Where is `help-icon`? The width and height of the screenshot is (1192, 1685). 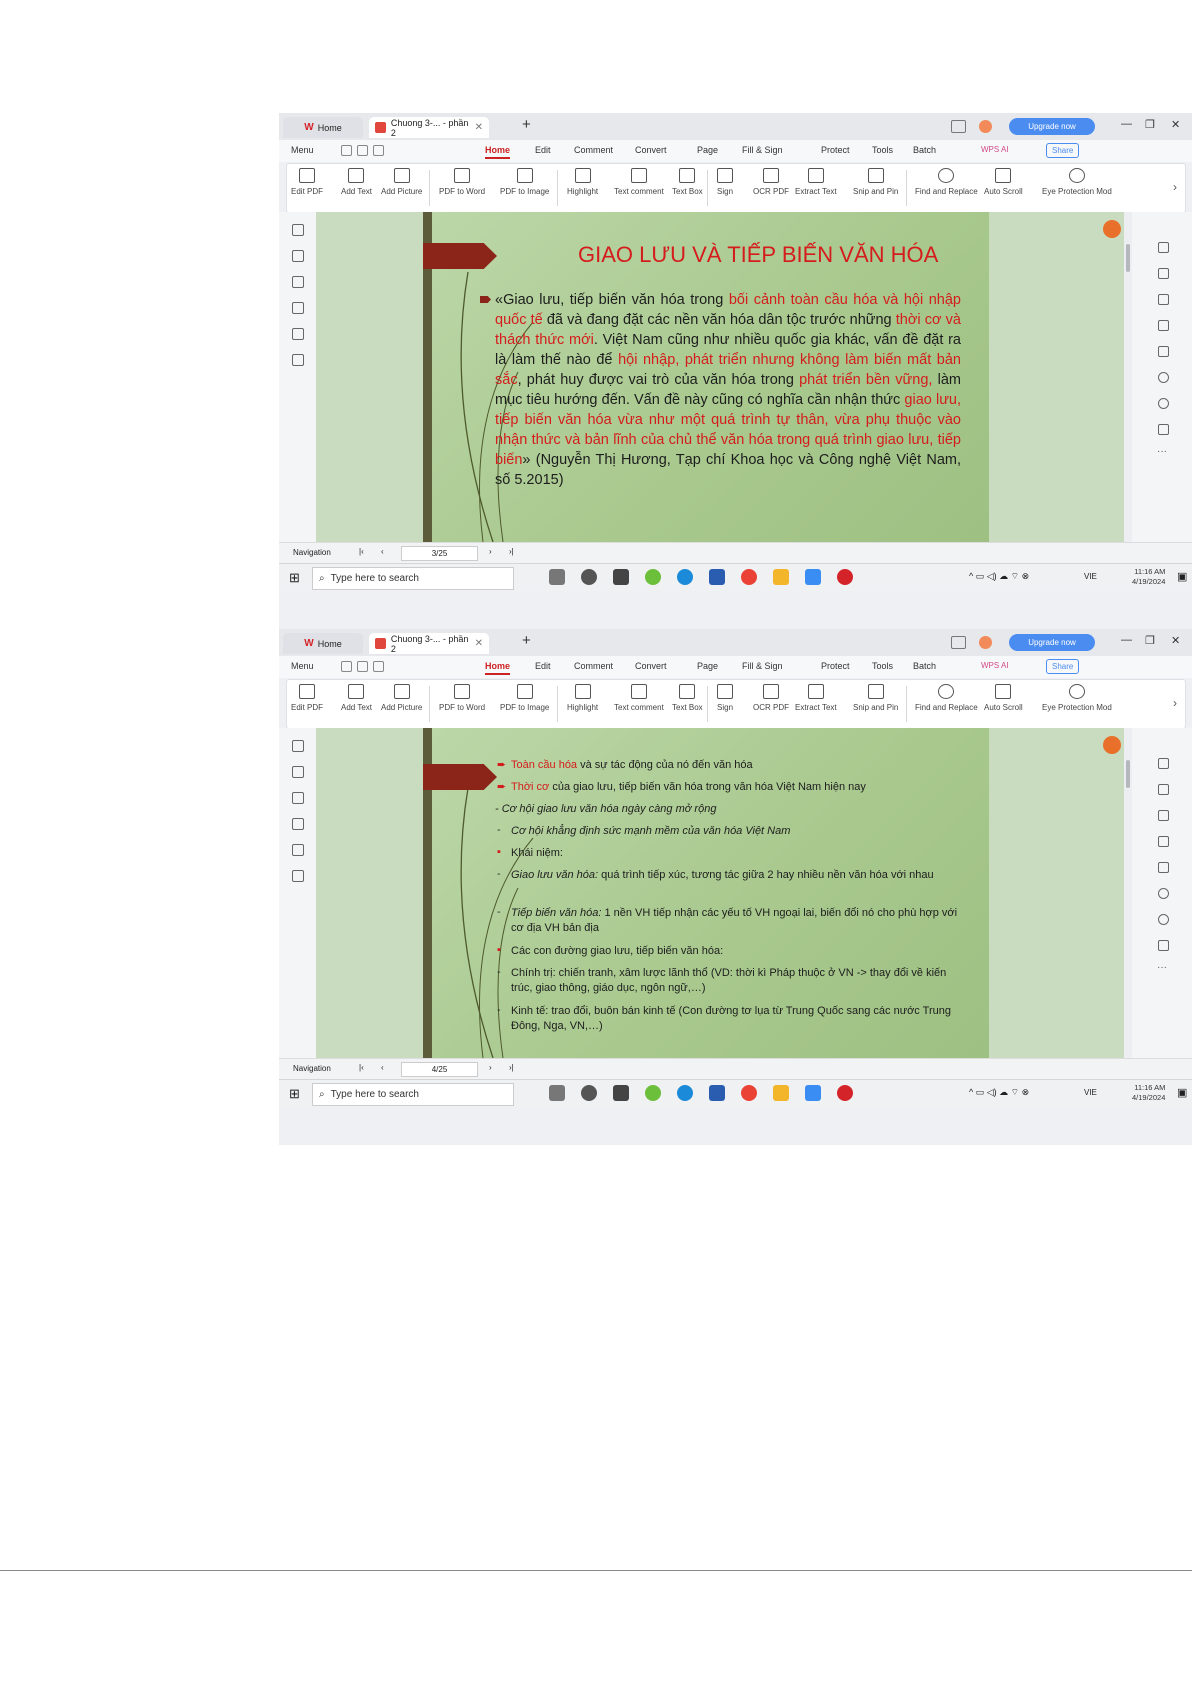 help-icon is located at coordinates (1163, 919).